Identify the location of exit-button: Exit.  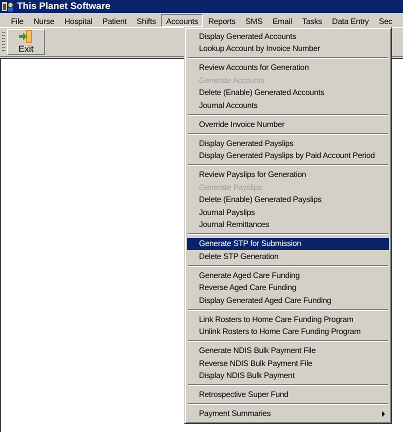
(26, 42).